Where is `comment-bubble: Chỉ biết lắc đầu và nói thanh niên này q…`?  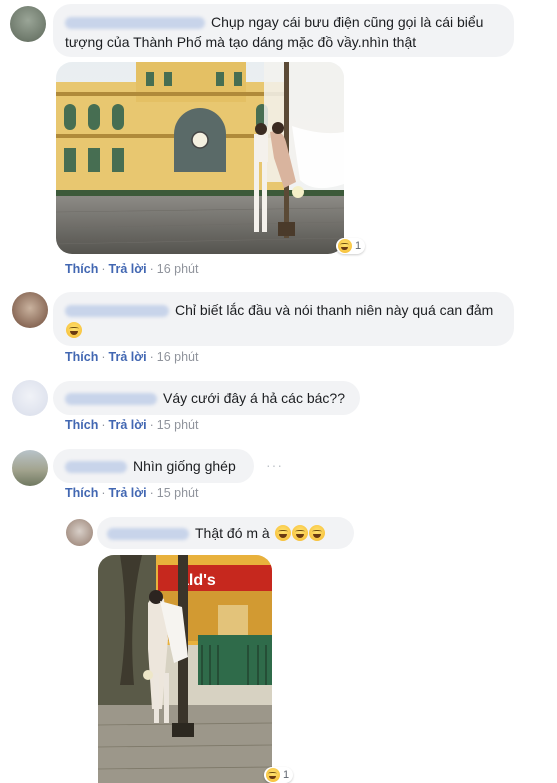
comment-bubble: Chỉ biết lắc đầu và nói thanh niên này q… is located at coordinates (283, 319).